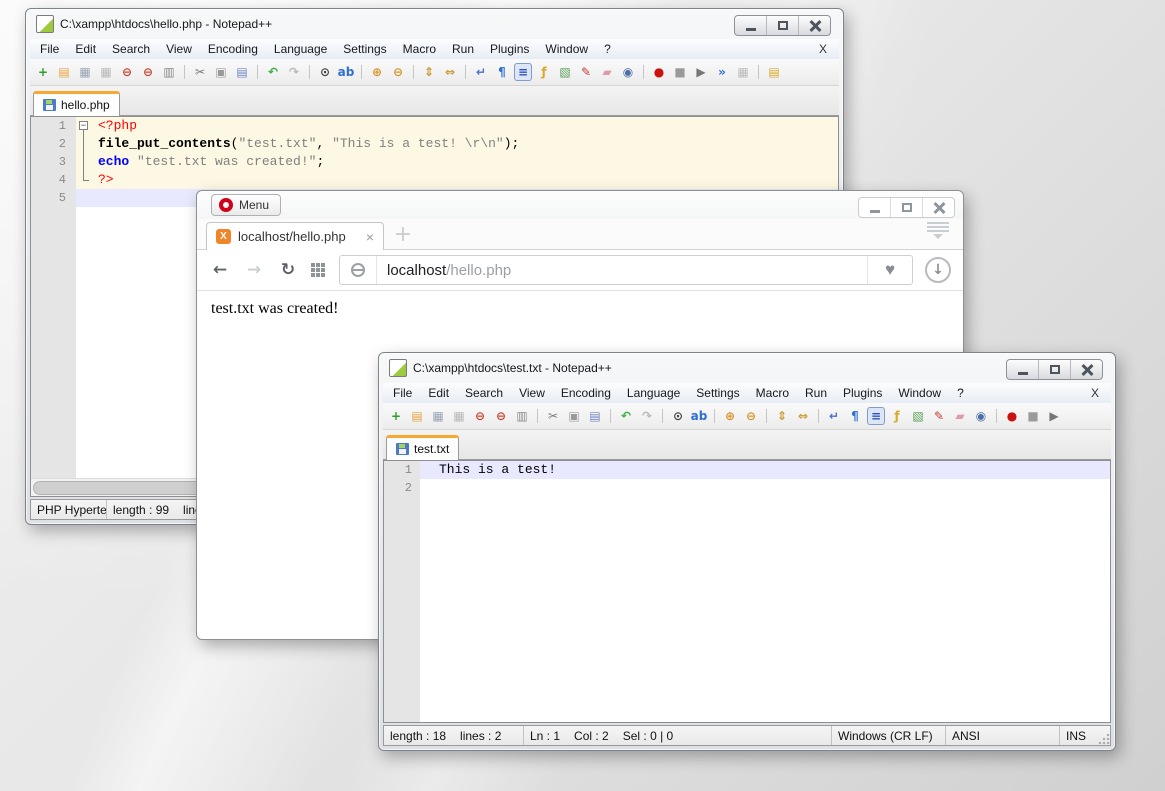  Describe the element at coordinates (622, 416) in the screenshot. I see `undo-icon: ↶` at that location.